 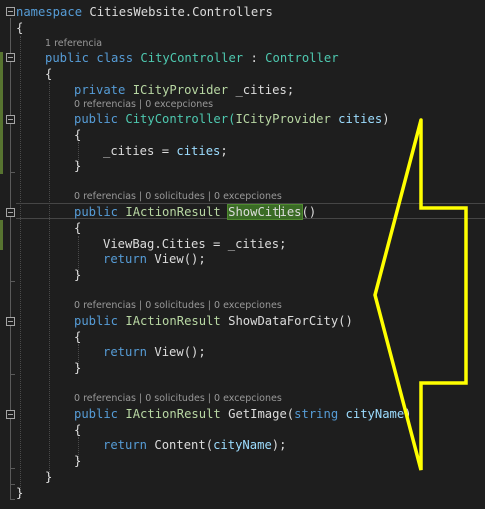 What do you see at coordinates (420, 294) in the screenshot?
I see `arrow-pointing-left-icon` at bounding box center [420, 294].